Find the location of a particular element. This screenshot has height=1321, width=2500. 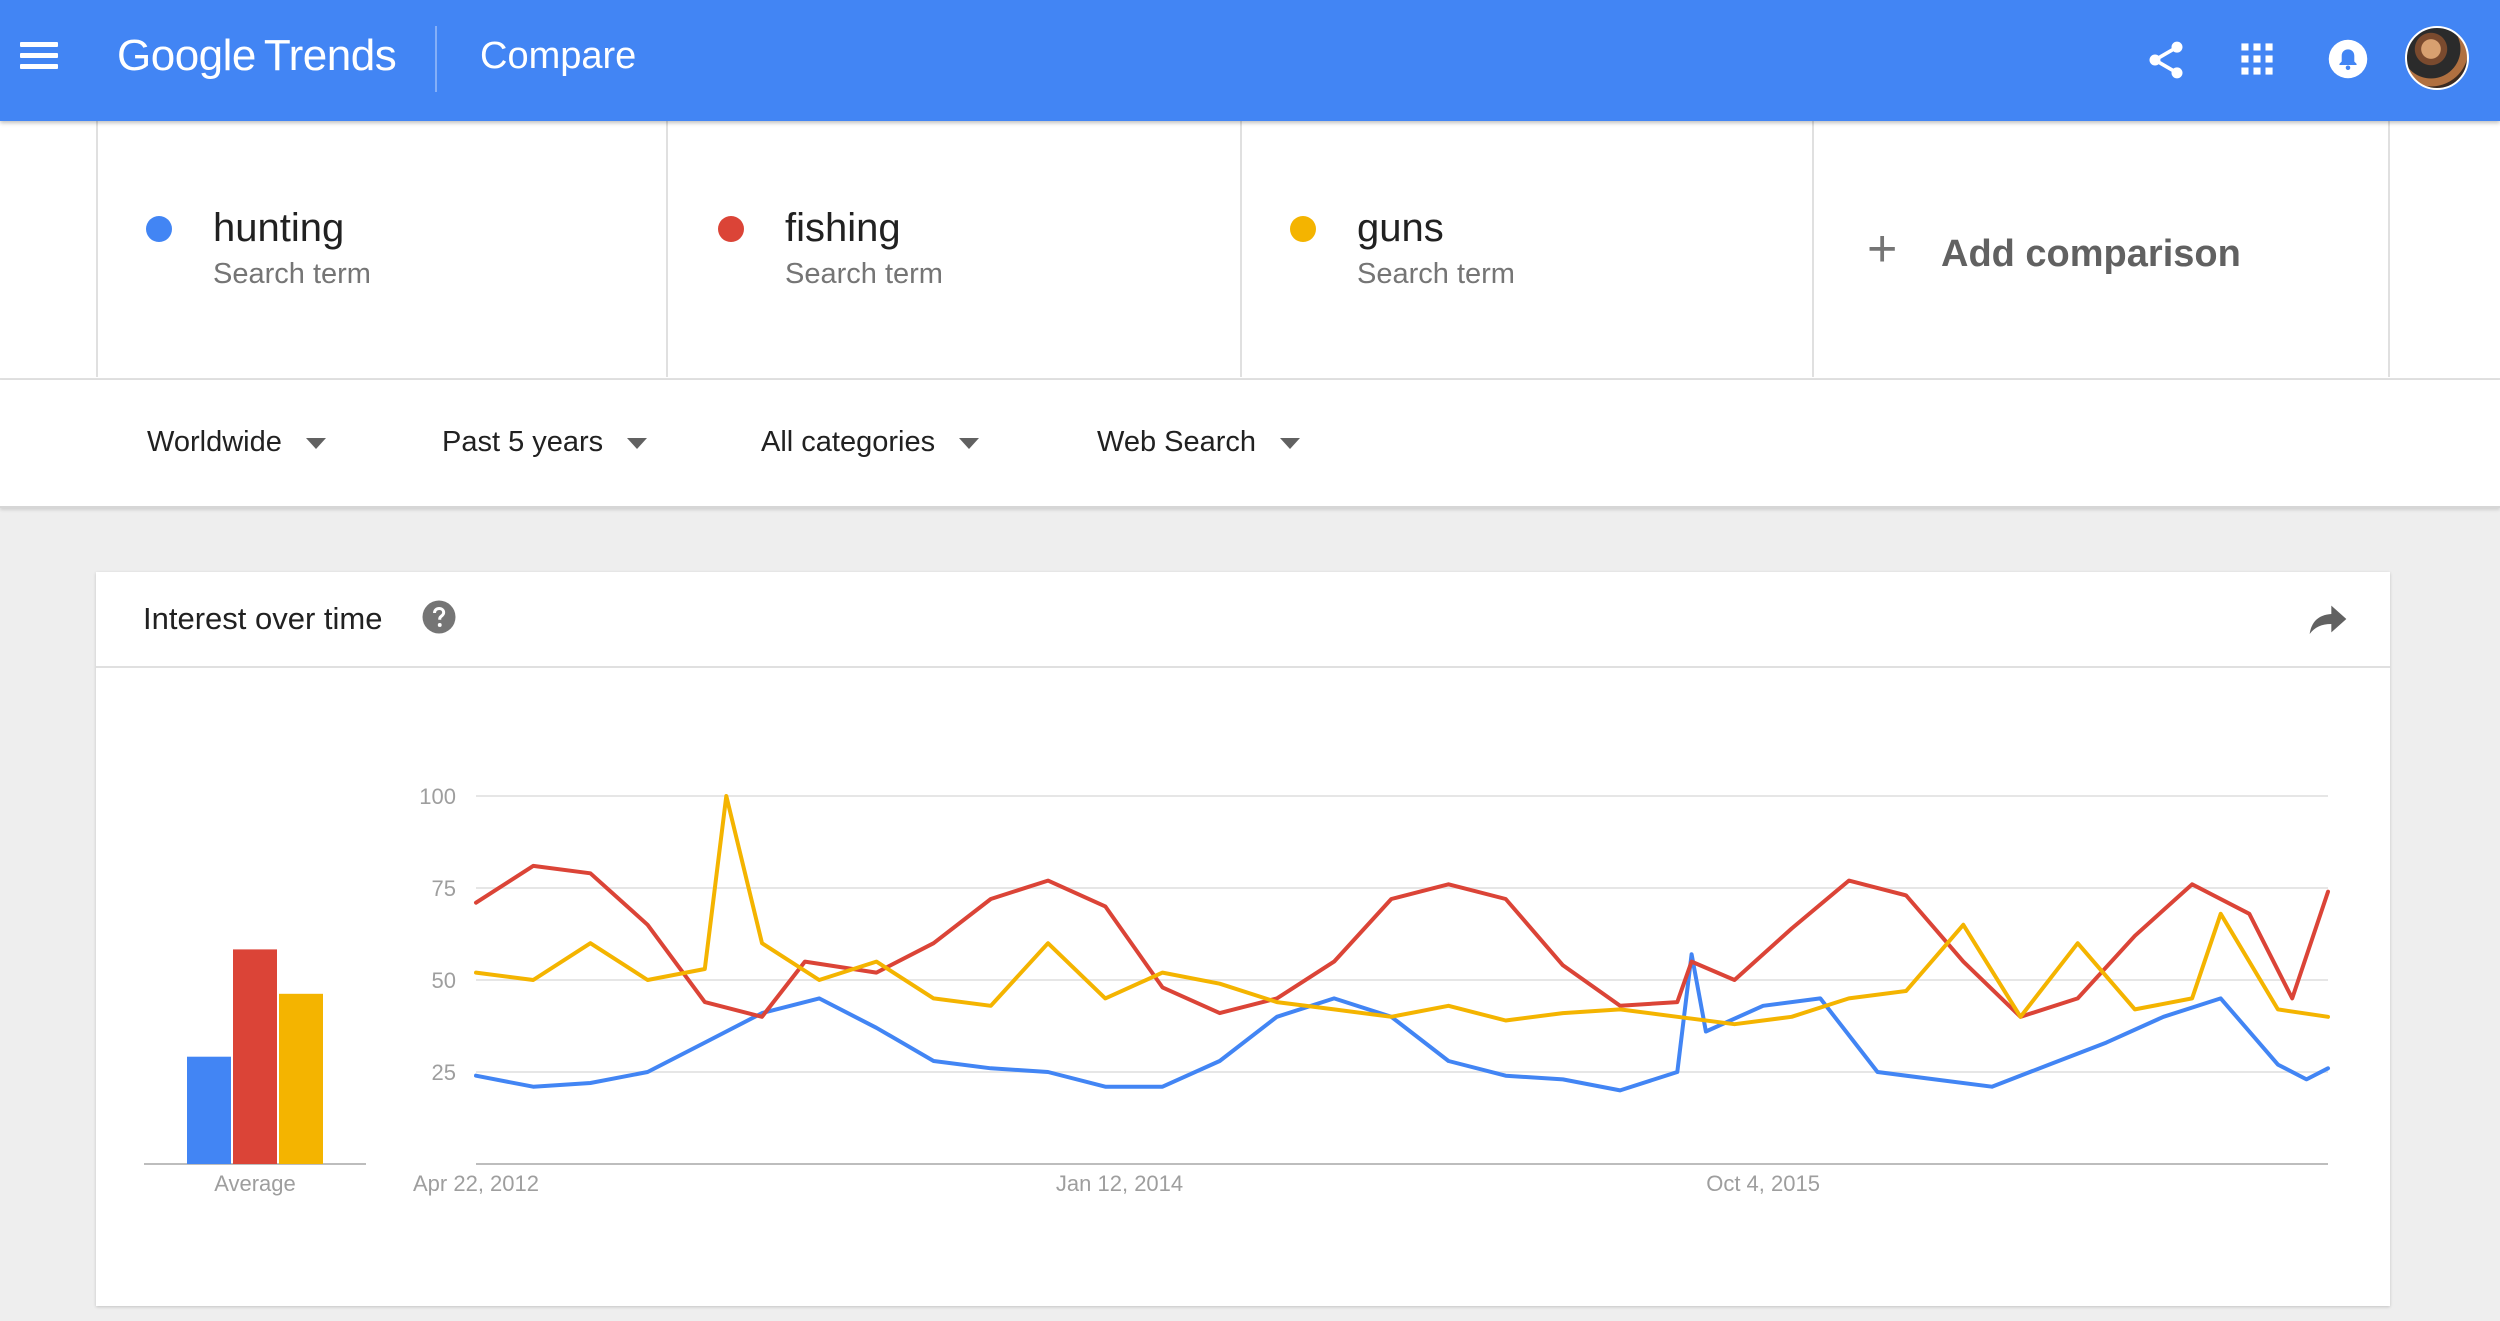

topbar-divider is located at coordinates (436, 59).